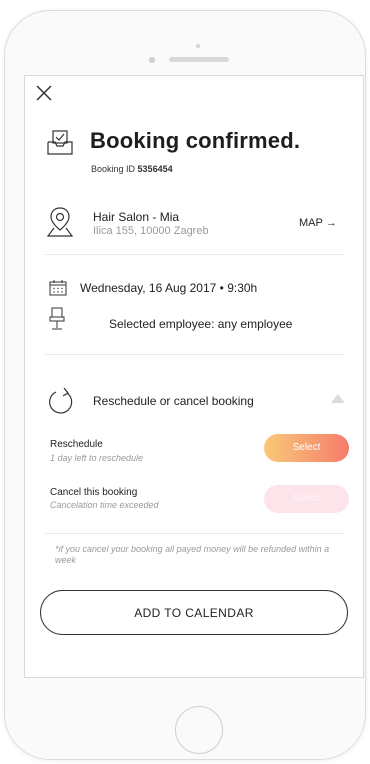  I want to click on salon-address: Ilica 155, 10000 Zagreb, so click(151, 231).